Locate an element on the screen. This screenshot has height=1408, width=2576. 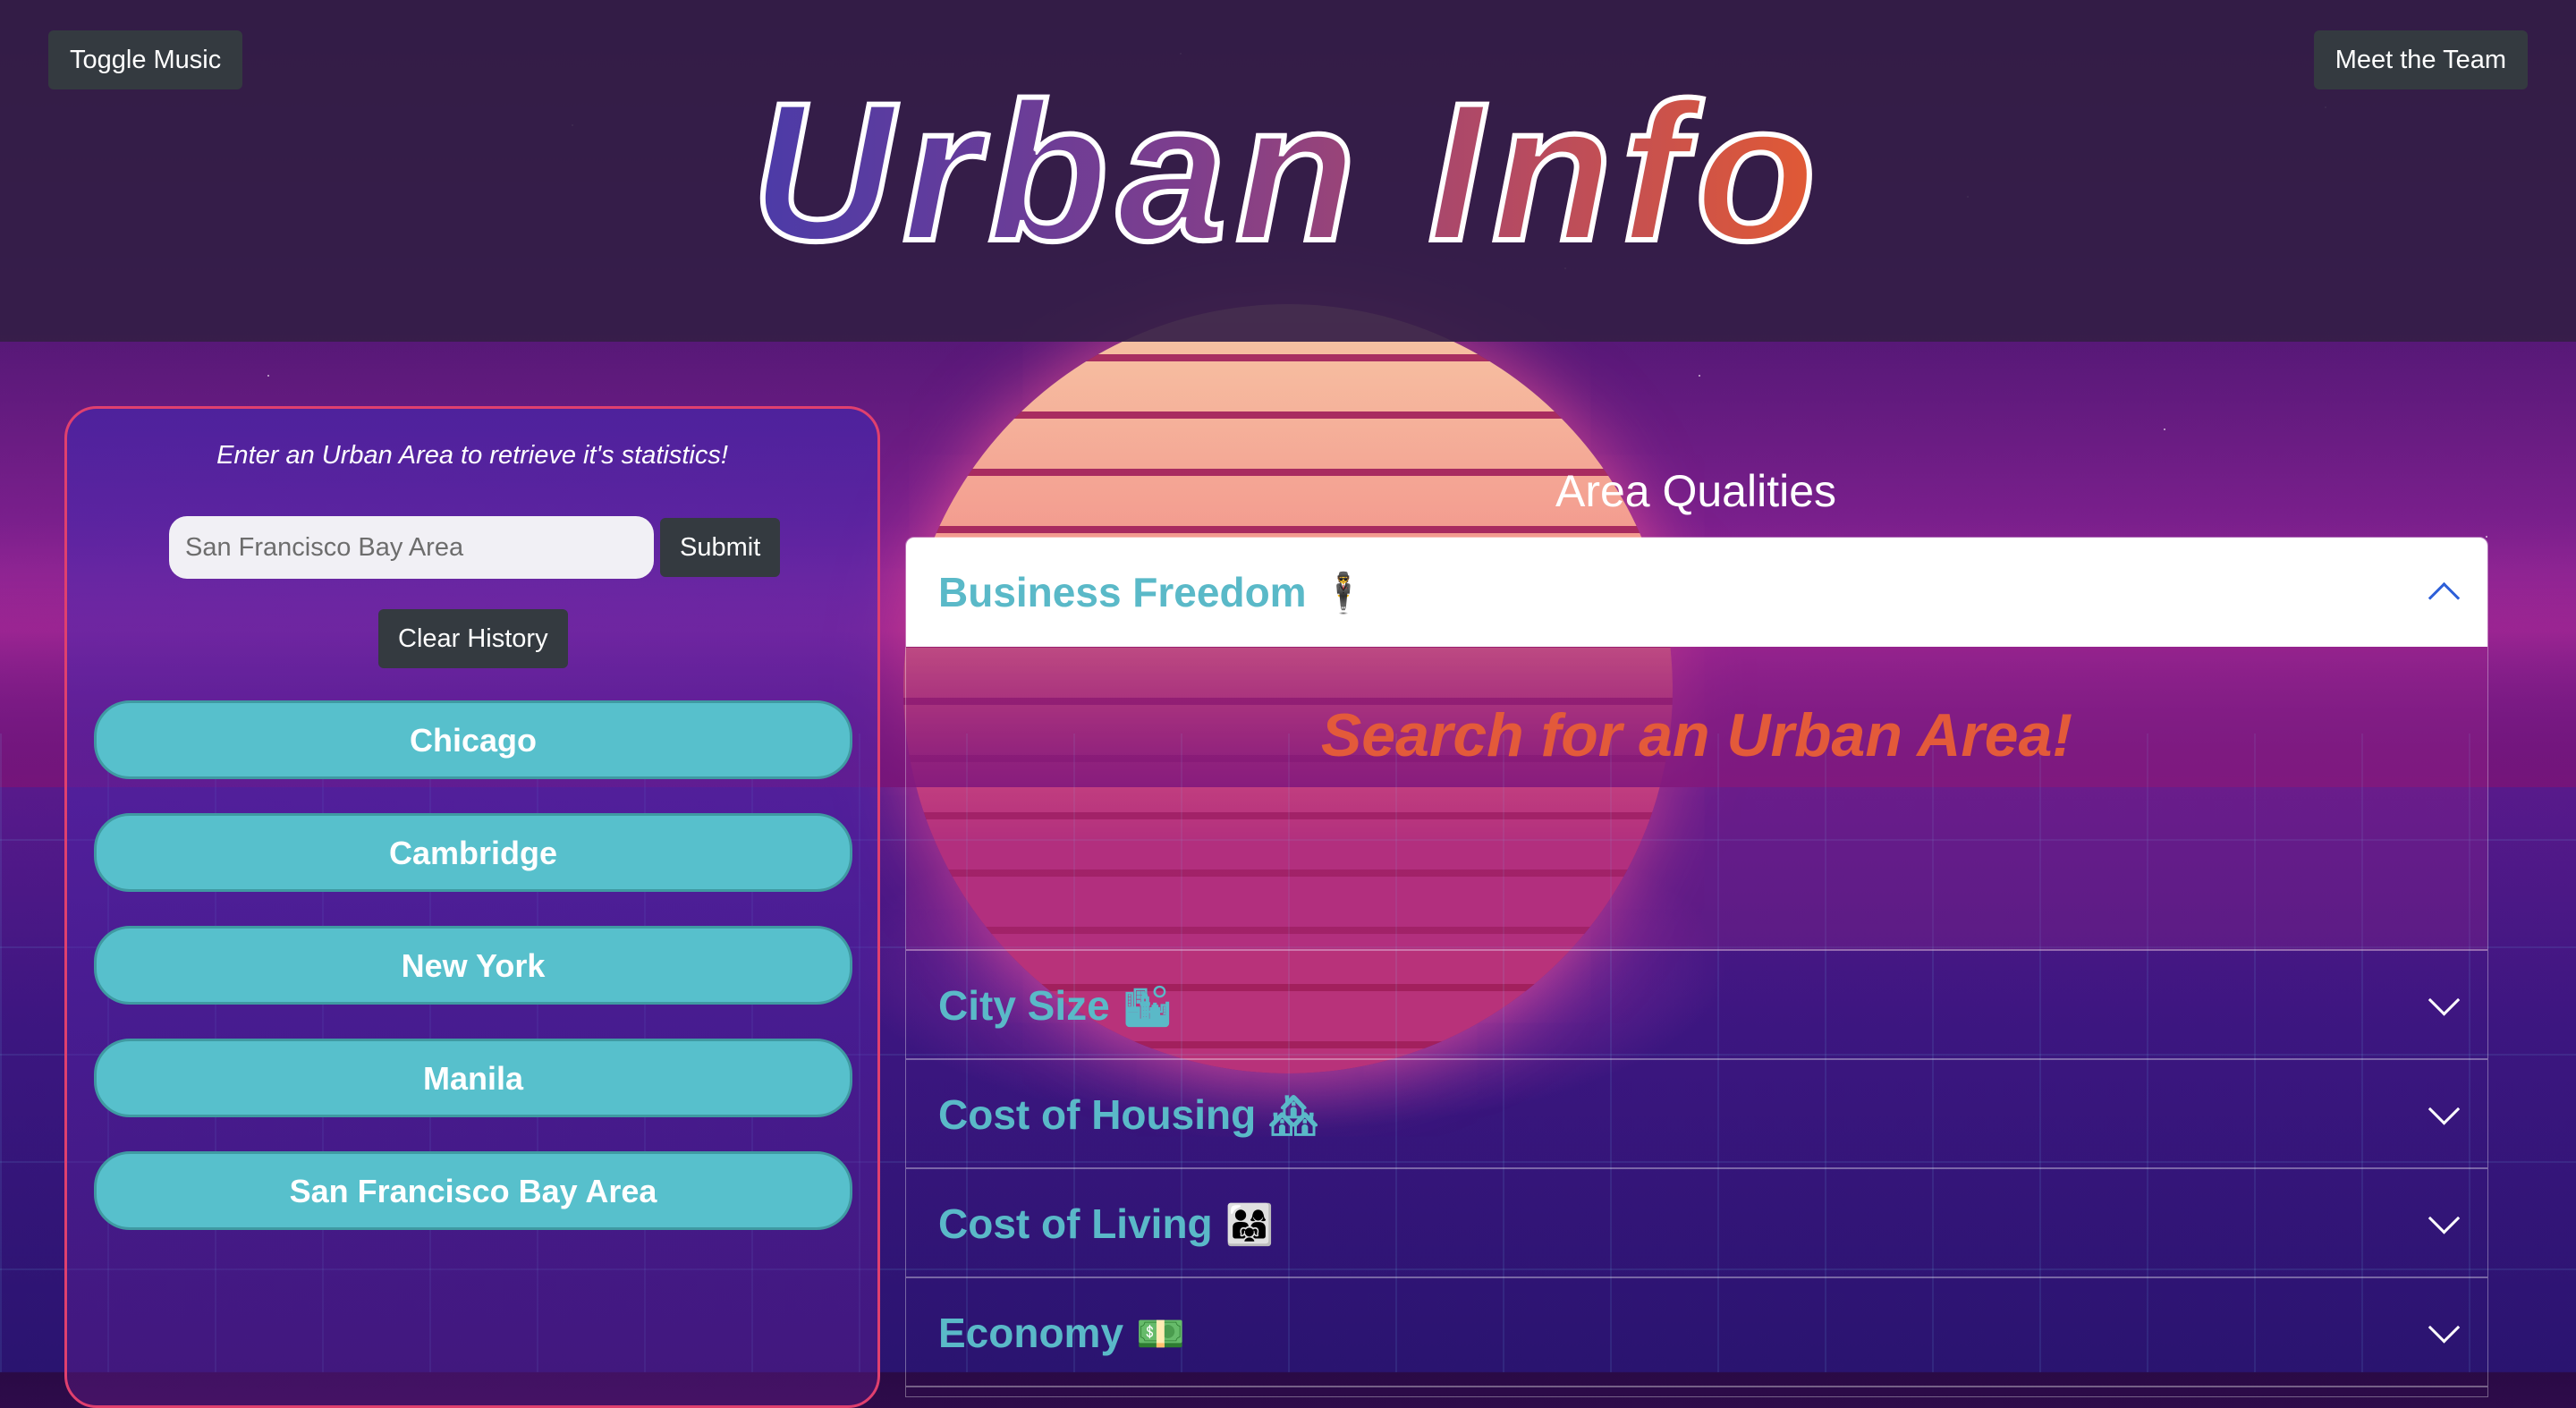
search-placeholder-message: Search for an Urban Area! is located at coordinates (1696, 735).